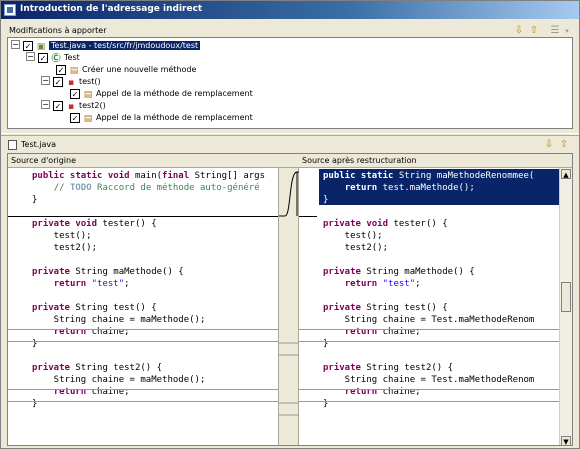 This screenshot has width=580, height=449. What do you see at coordinates (566, 297) in the screenshot?
I see `scroll-thumb` at bounding box center [566, 297].